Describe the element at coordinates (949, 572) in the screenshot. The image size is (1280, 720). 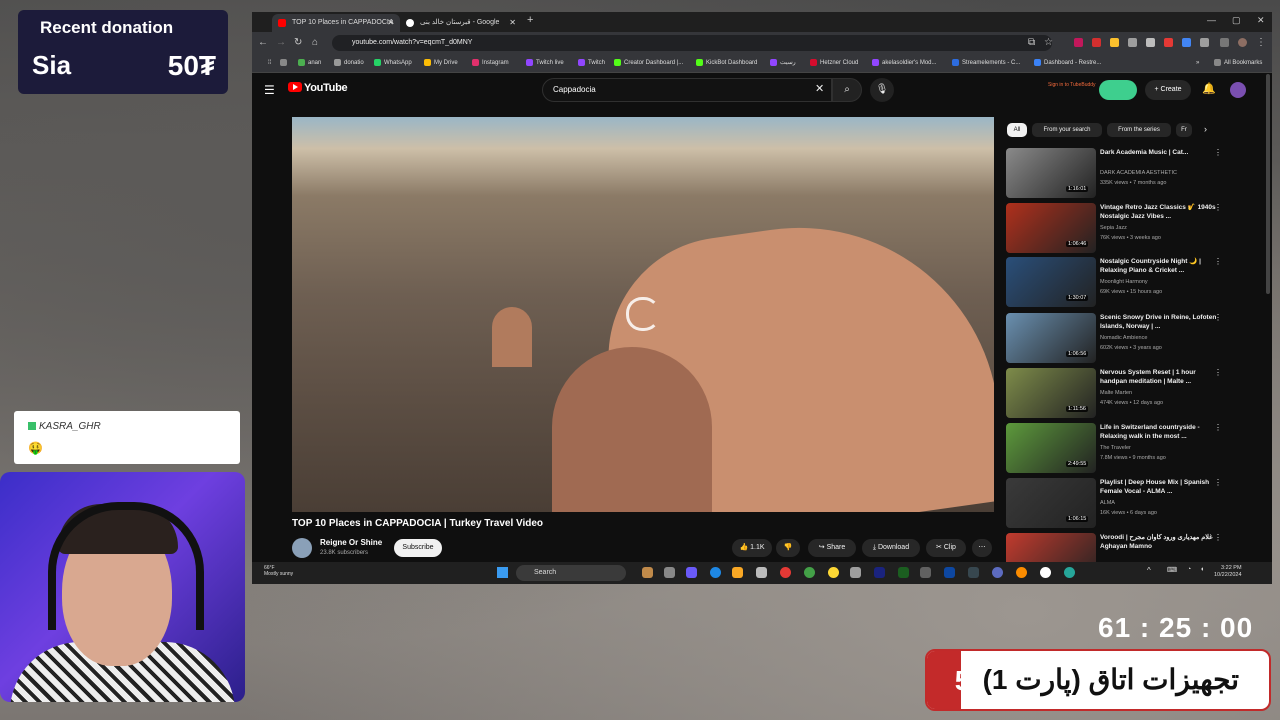
I see `photoshop-icon` at that location.